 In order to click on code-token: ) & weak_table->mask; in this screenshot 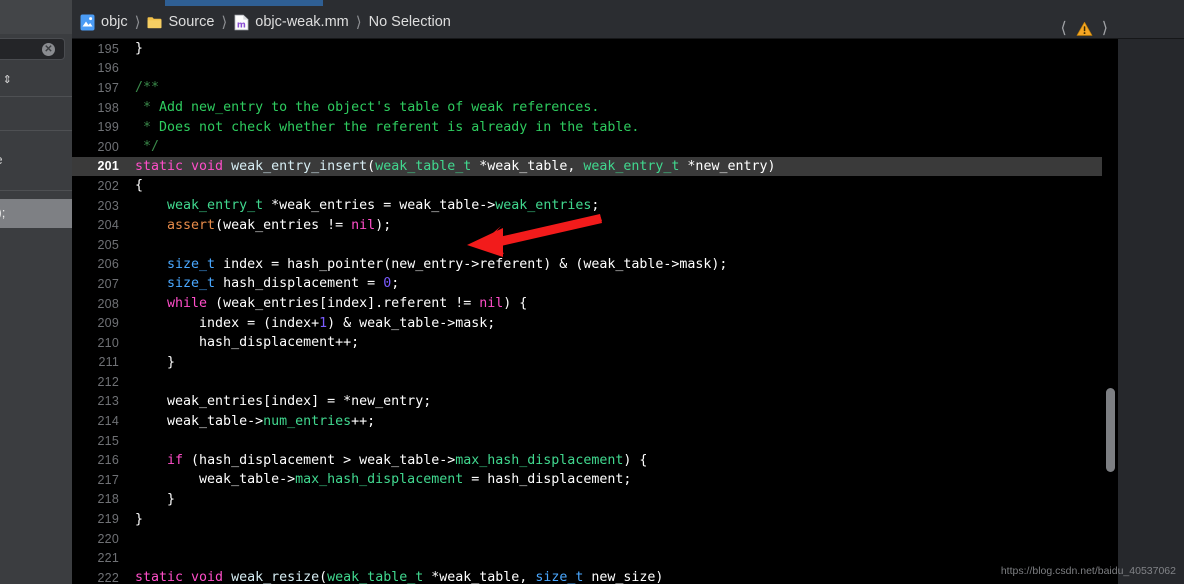, I will do `click(411, 323)`.